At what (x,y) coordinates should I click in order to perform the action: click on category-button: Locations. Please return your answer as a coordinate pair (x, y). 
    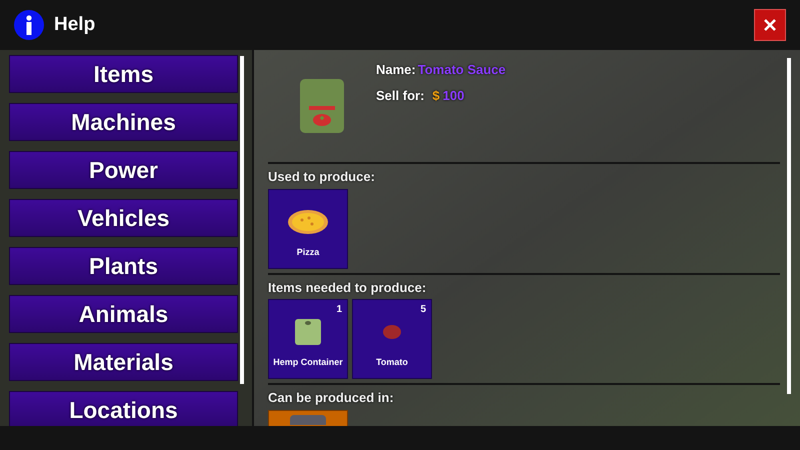
    Looking at the image, I should click on (123, 408).